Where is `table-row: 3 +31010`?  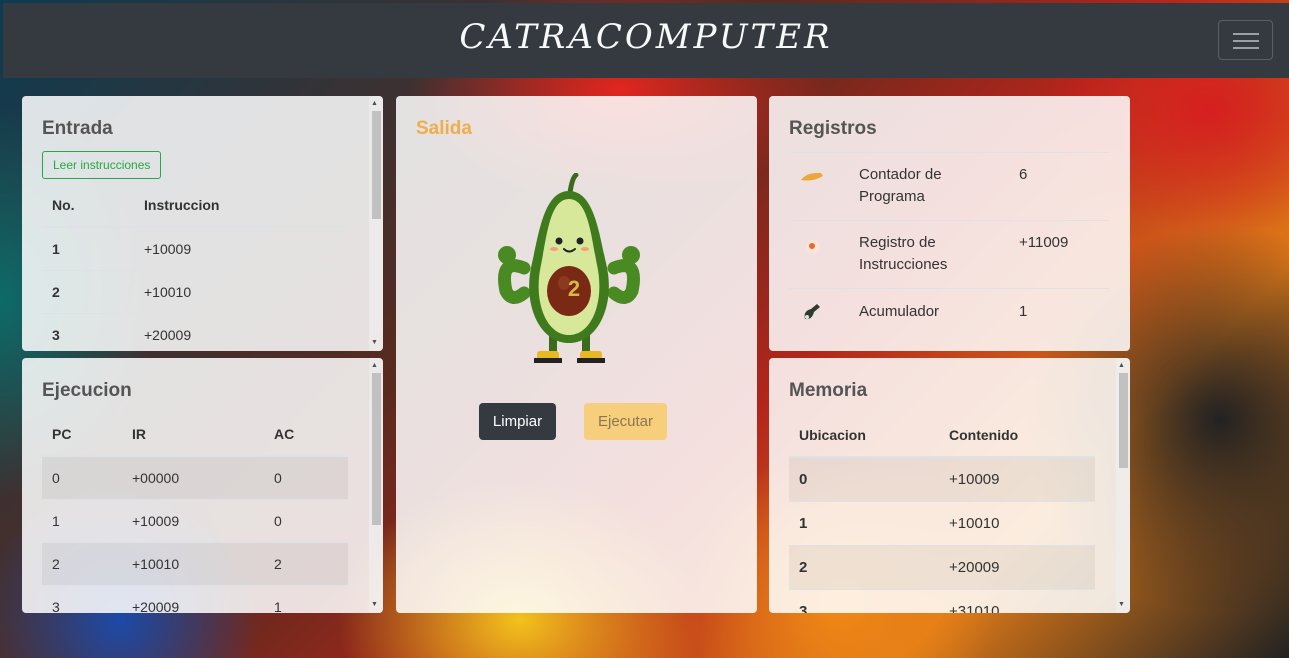
table-row: 3 +31010 is located at coordinates (942, 601).